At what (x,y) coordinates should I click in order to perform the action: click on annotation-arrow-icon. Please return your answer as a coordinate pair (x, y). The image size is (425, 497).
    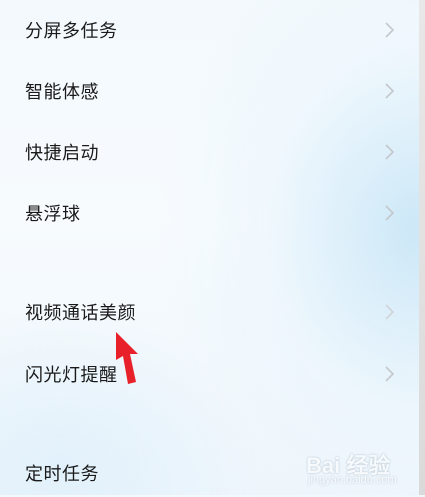
    Looking at the image, I should click on (127, 358).